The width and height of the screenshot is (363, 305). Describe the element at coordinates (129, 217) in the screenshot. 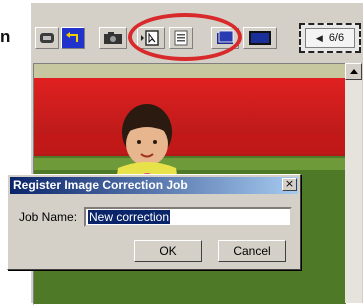

I see `job-name-value: New correction` at that location.